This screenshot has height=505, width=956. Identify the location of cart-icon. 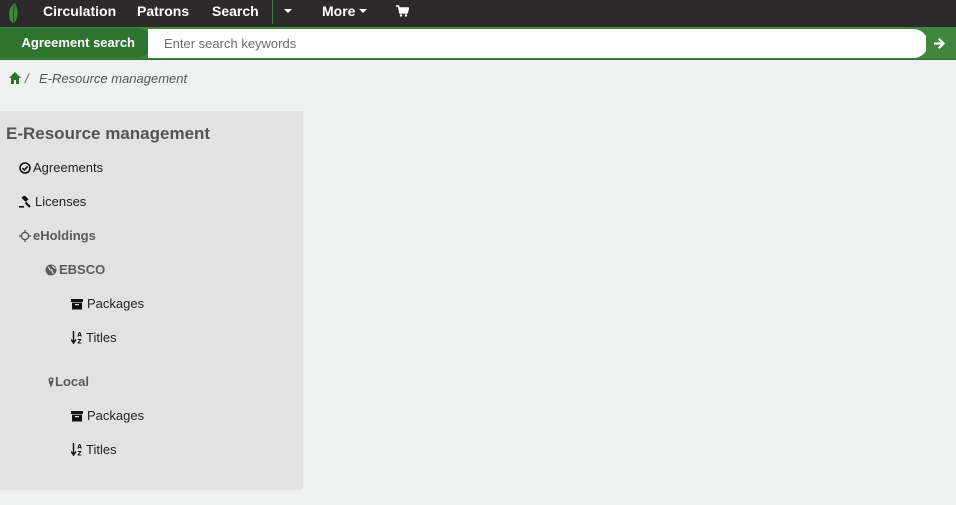
(402, 11).